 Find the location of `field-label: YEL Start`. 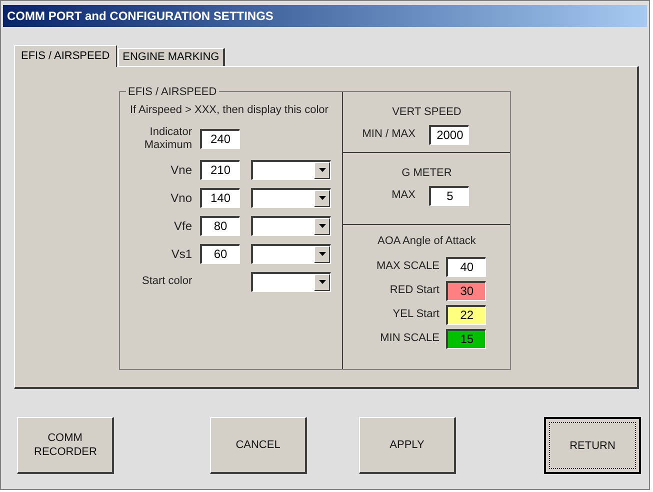

field-label: YEL Start is located at coordinates (416, 314).